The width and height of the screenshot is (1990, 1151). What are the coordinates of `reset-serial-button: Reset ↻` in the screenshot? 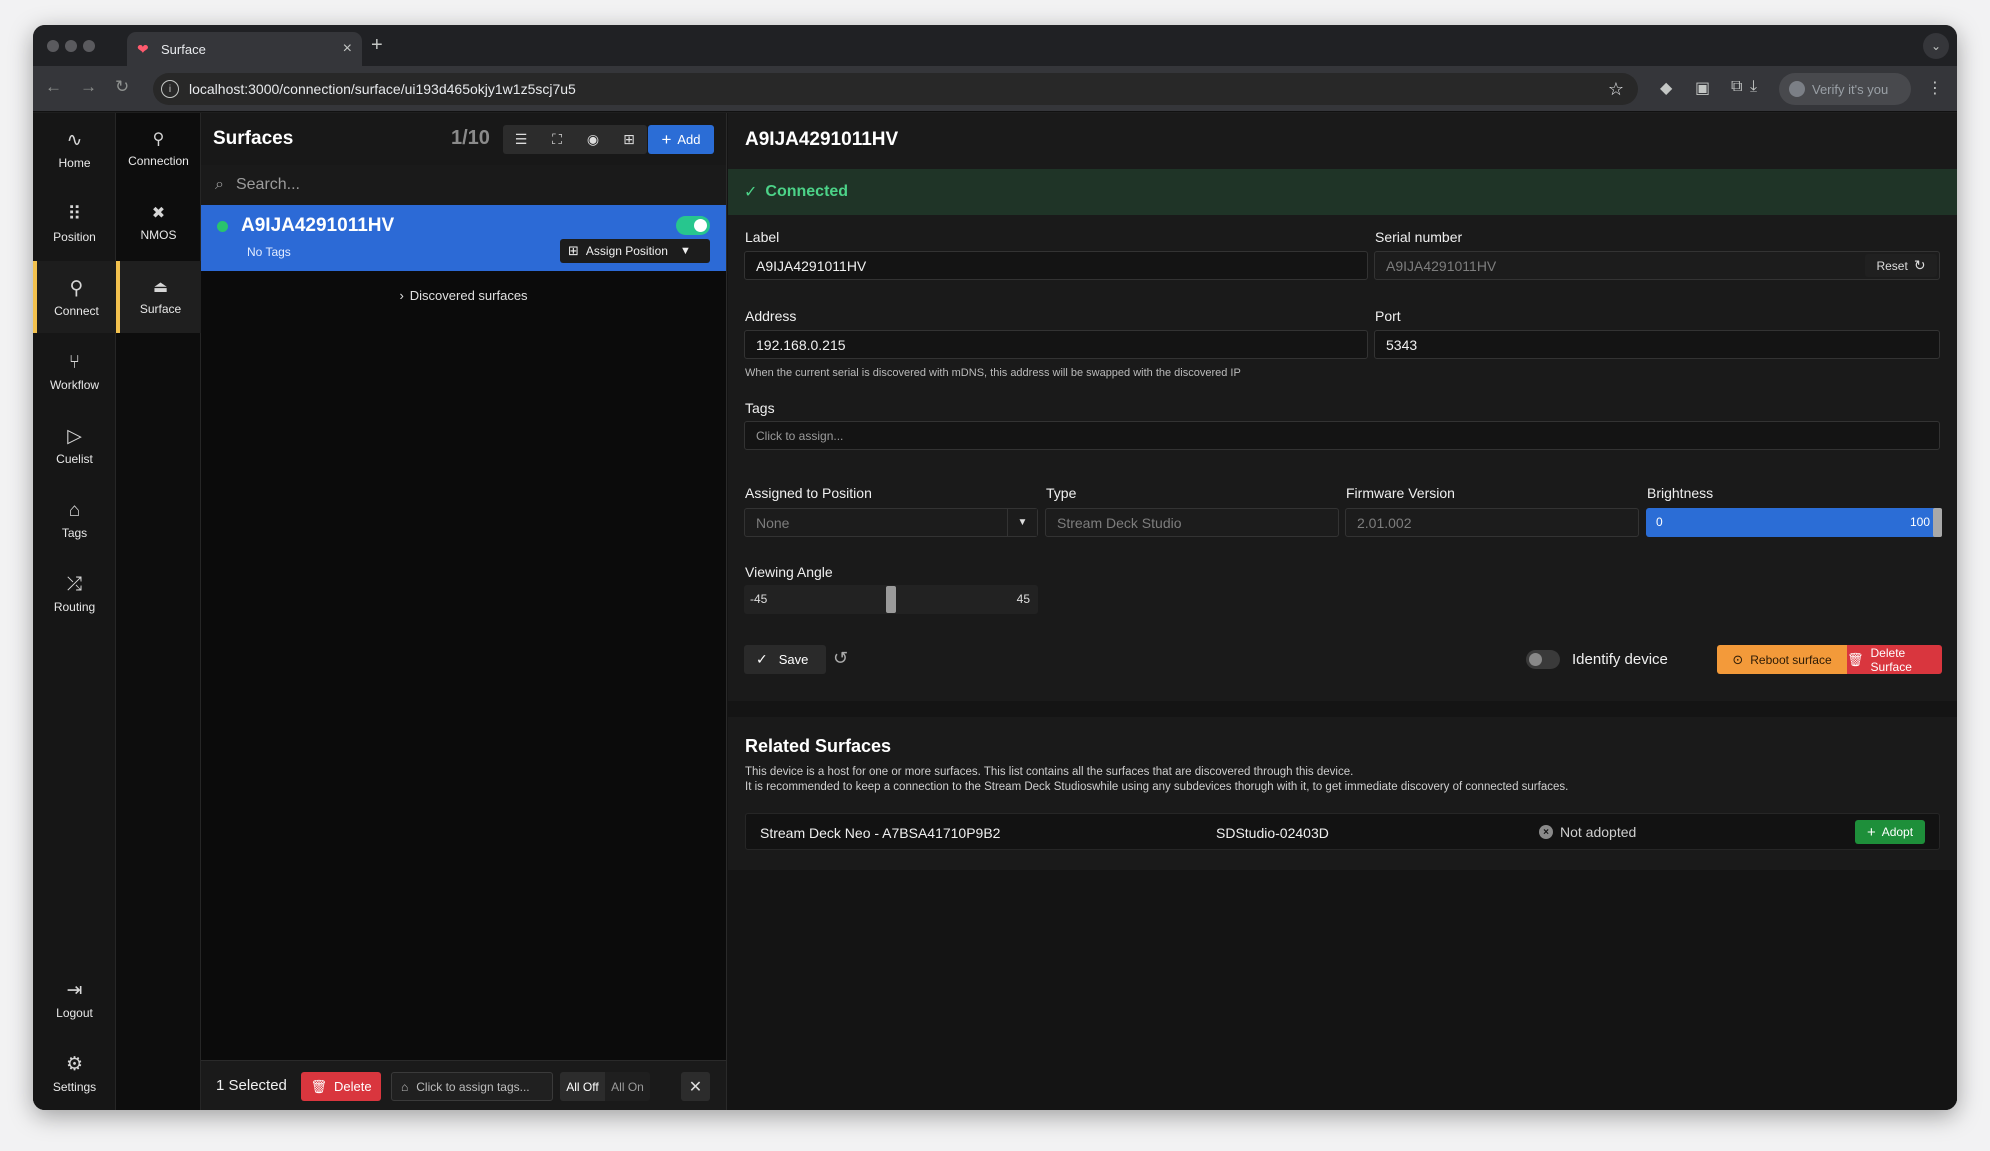 It's located at (1901, 265).